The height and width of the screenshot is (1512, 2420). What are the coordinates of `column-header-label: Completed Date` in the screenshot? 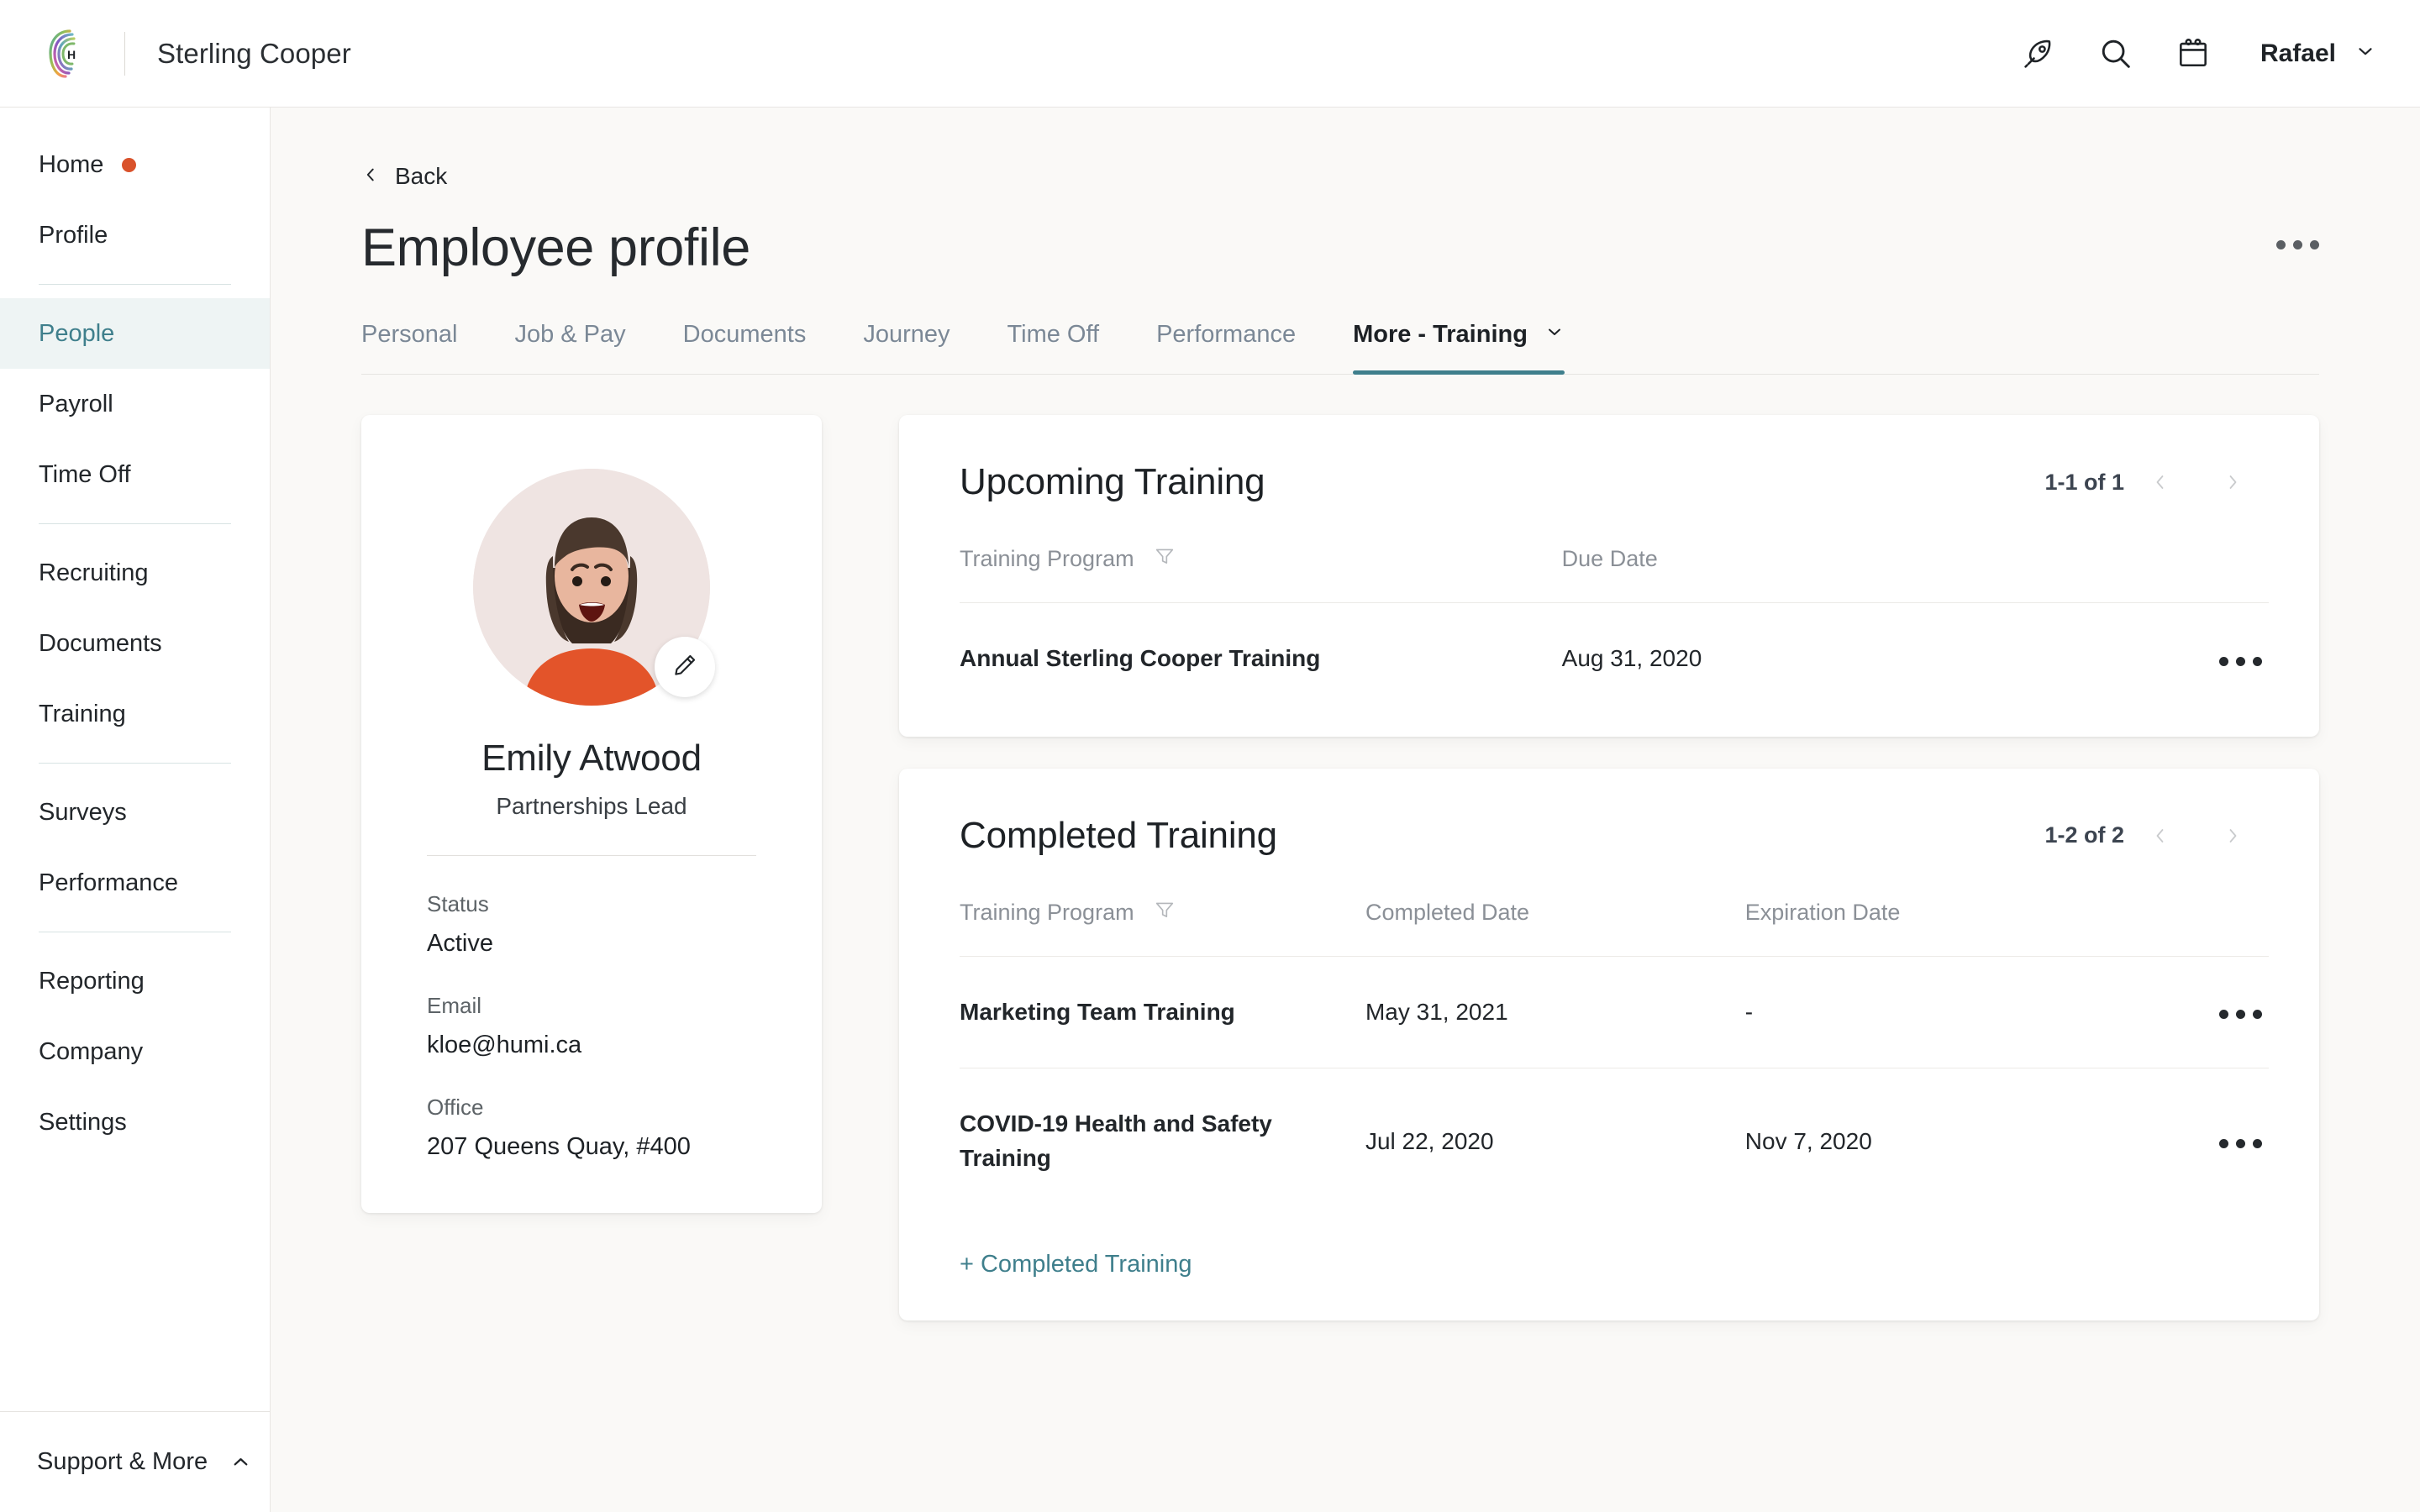 It's located at (1447, 912).